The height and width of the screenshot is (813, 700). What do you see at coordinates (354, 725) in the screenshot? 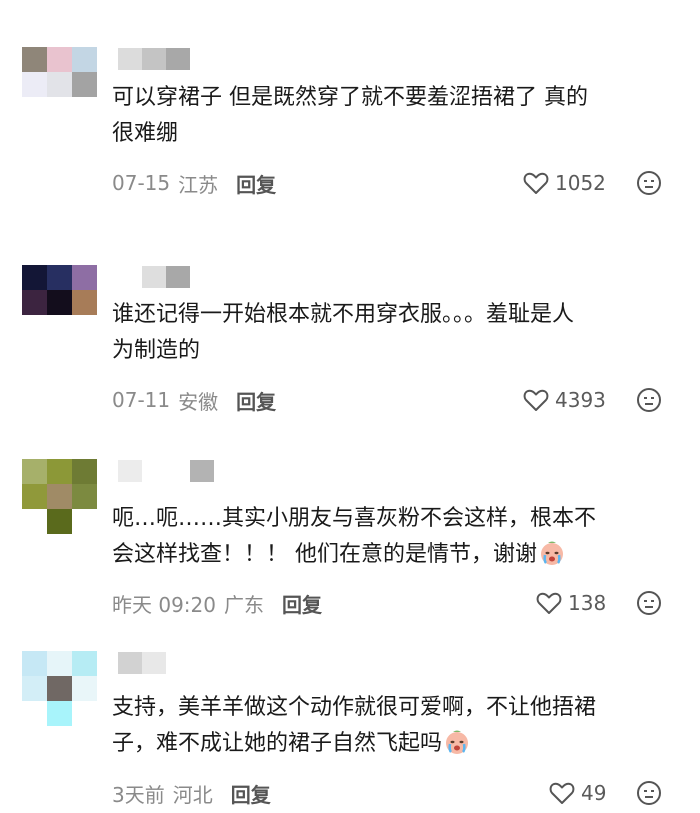
I see `comment-text-body: 支持，美羊羊做这个动作就很可爱啊，不让他捂裙 子，难不成让她的裙子自然飞起吗` at bounding box center [354, 725].